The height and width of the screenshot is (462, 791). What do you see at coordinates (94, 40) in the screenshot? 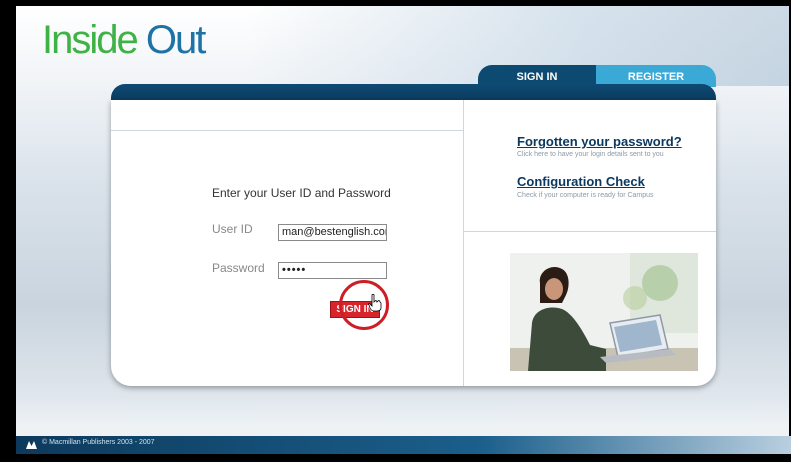
I see `logo-text-inside: Inside` at bounding box center [94, 40].